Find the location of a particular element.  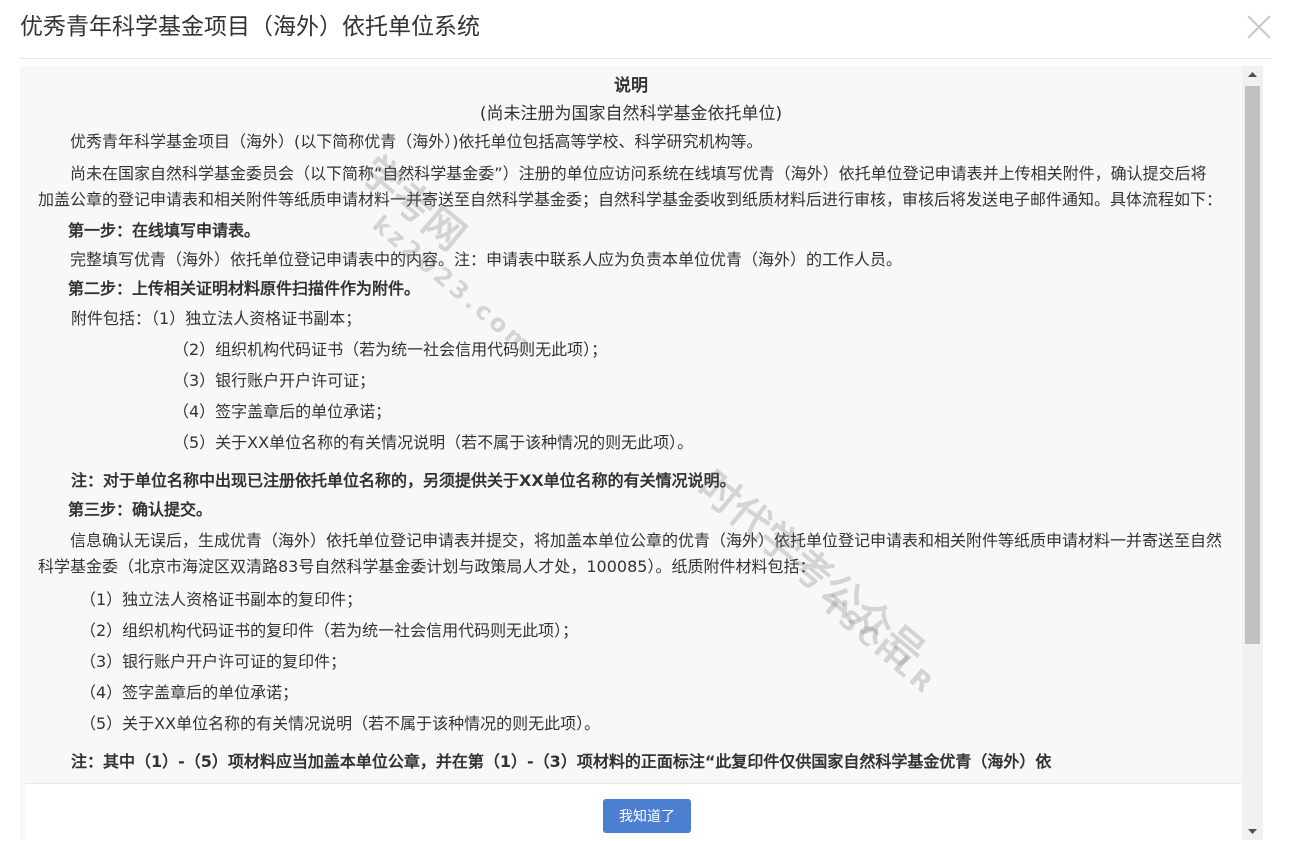

close-button is located at coordinates (1259, 27).